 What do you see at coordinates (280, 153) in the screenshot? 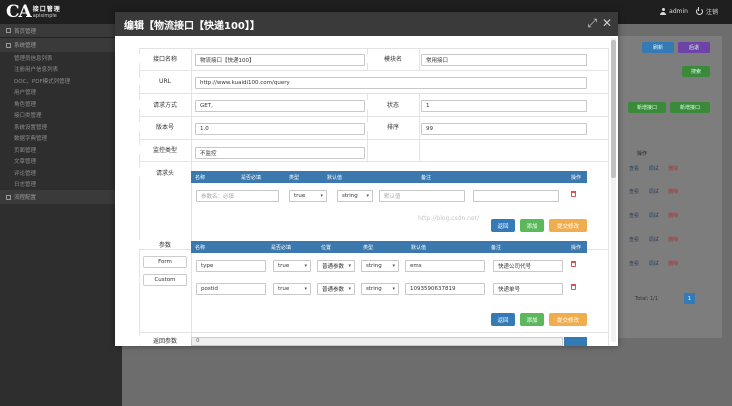
I see `monitor-select: 不监控` at bounding box center [280, 153].